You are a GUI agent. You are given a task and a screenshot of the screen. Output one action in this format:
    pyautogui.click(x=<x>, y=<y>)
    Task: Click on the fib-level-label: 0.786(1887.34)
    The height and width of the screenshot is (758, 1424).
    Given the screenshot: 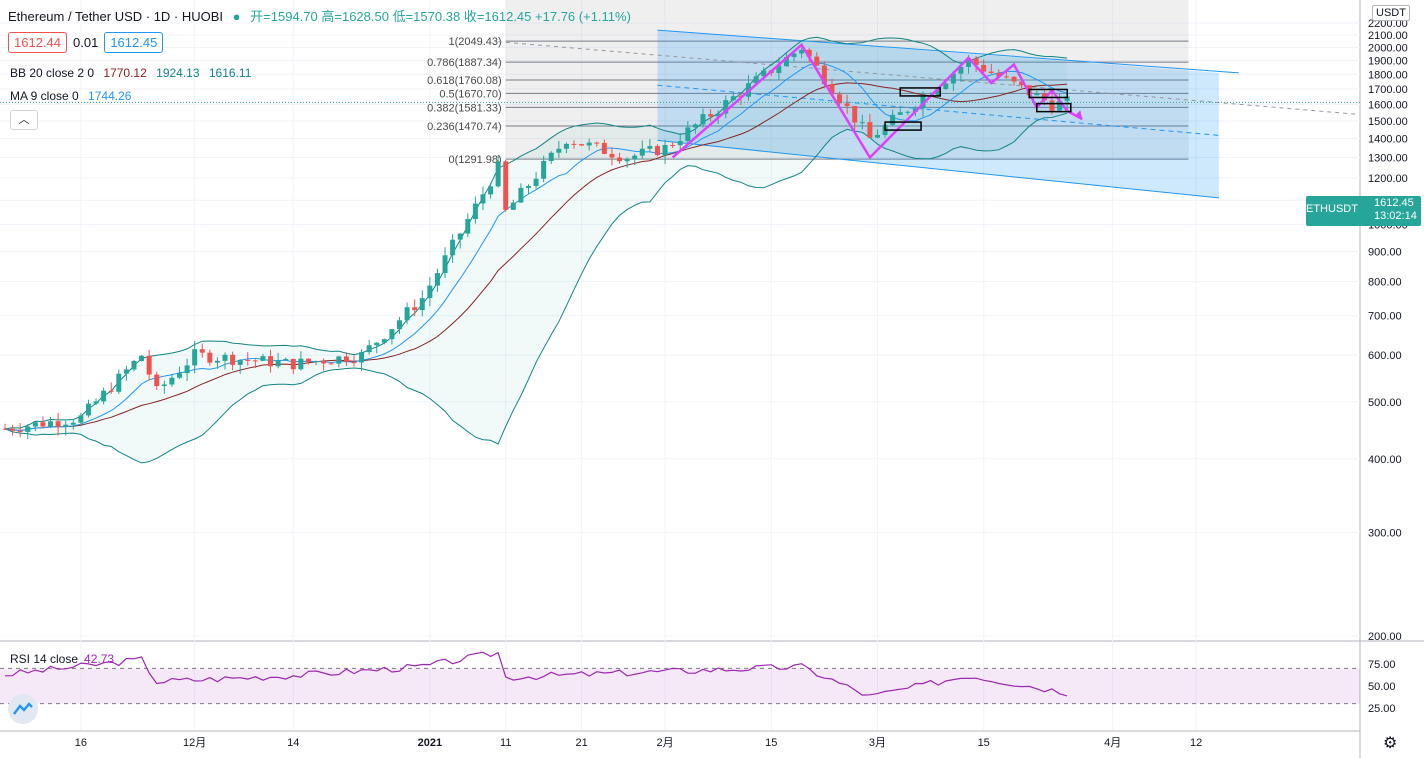 What is the action you would take?
    pyautogui.click(x=464, y=63)
    